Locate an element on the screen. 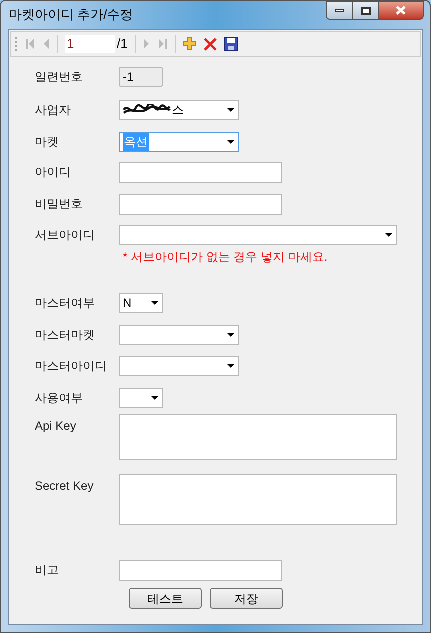 The image size is (431, 633). field-value: 옥션 is located at coordinates (136, 142).